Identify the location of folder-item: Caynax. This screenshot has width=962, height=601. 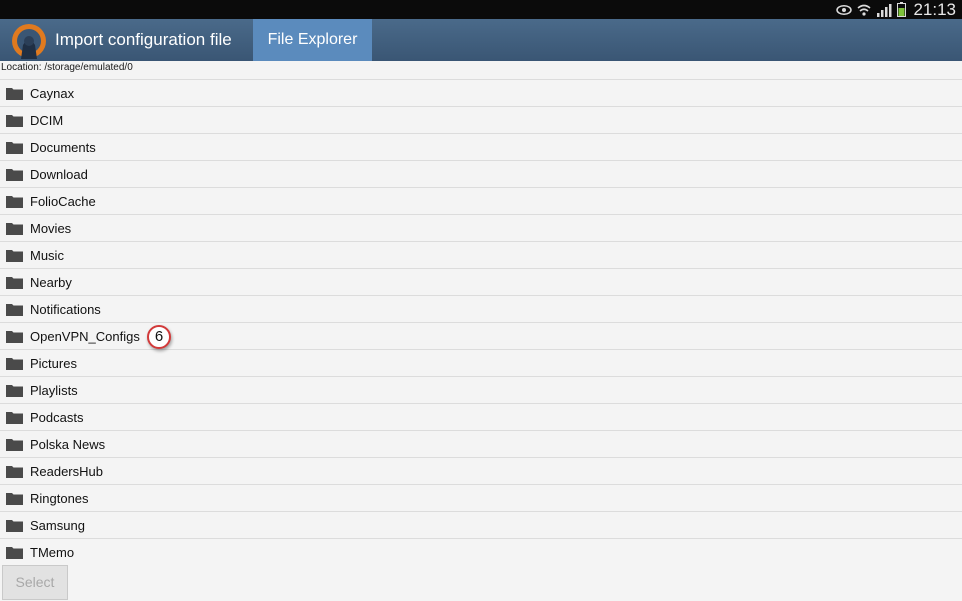
(481, 93).